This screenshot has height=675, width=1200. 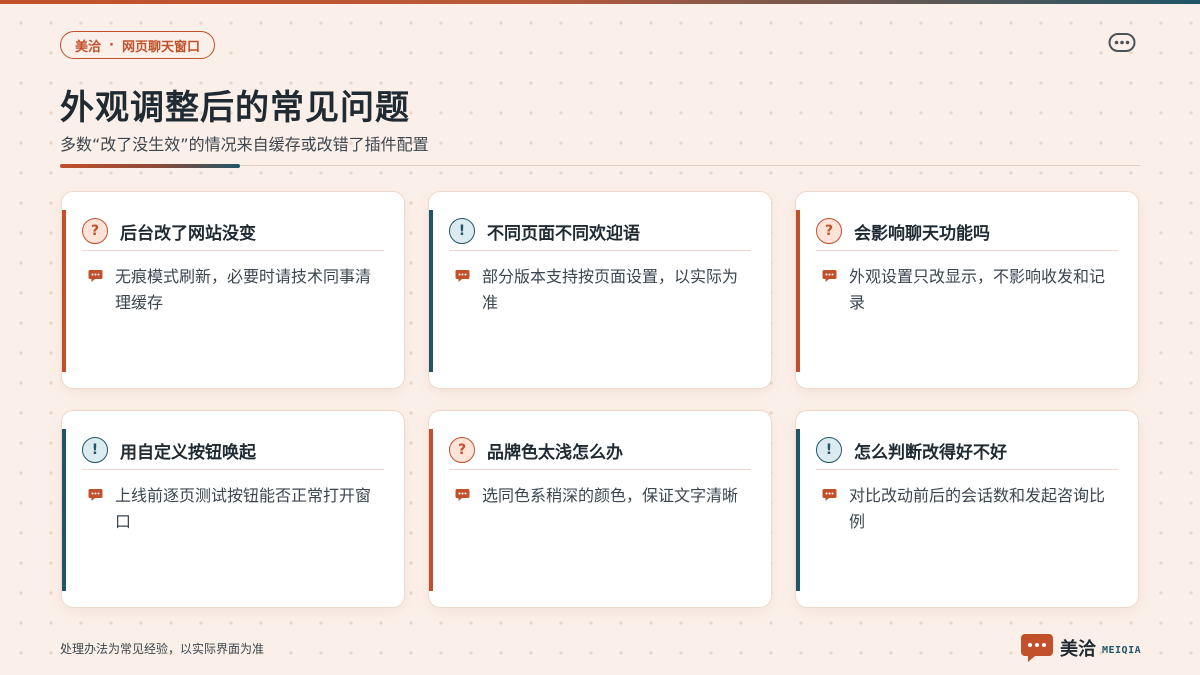 What do you see at coordinates (1122, 44) in the screenshot?
I see `chat-bubble-icon` at bounding box center [1122, 44].